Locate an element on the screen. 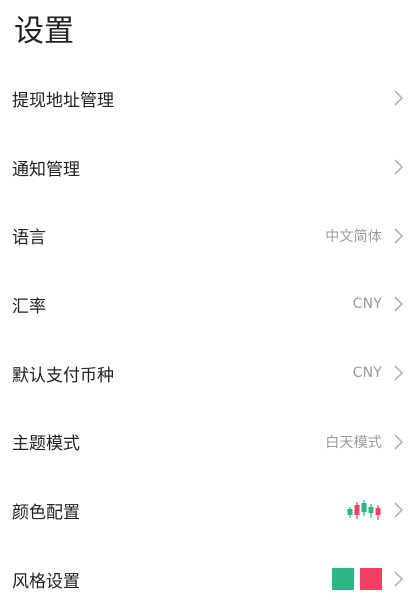 Image resolution: width=420 pixels, height=614 pixels. settings-row-color-config: 颜色配置 is located at coordinates (210, 510).